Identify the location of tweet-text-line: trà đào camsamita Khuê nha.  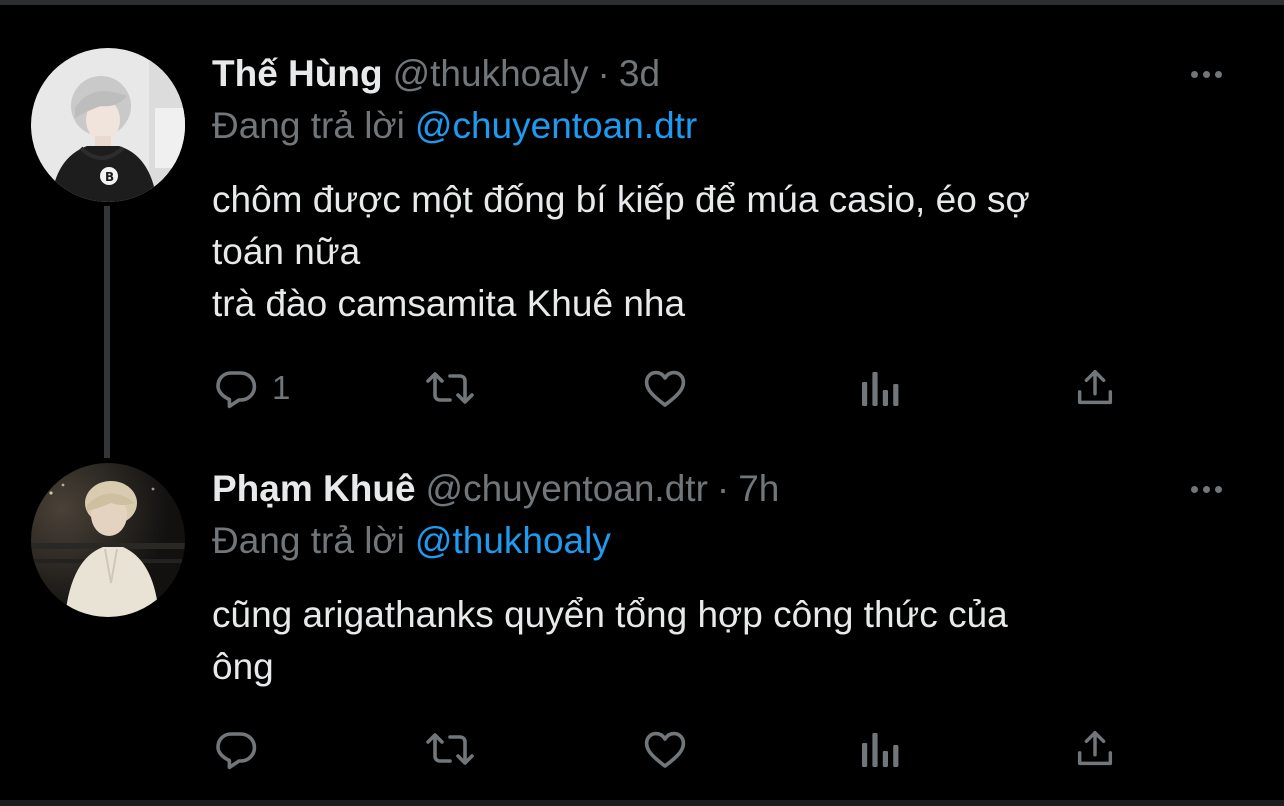
(449, 303).